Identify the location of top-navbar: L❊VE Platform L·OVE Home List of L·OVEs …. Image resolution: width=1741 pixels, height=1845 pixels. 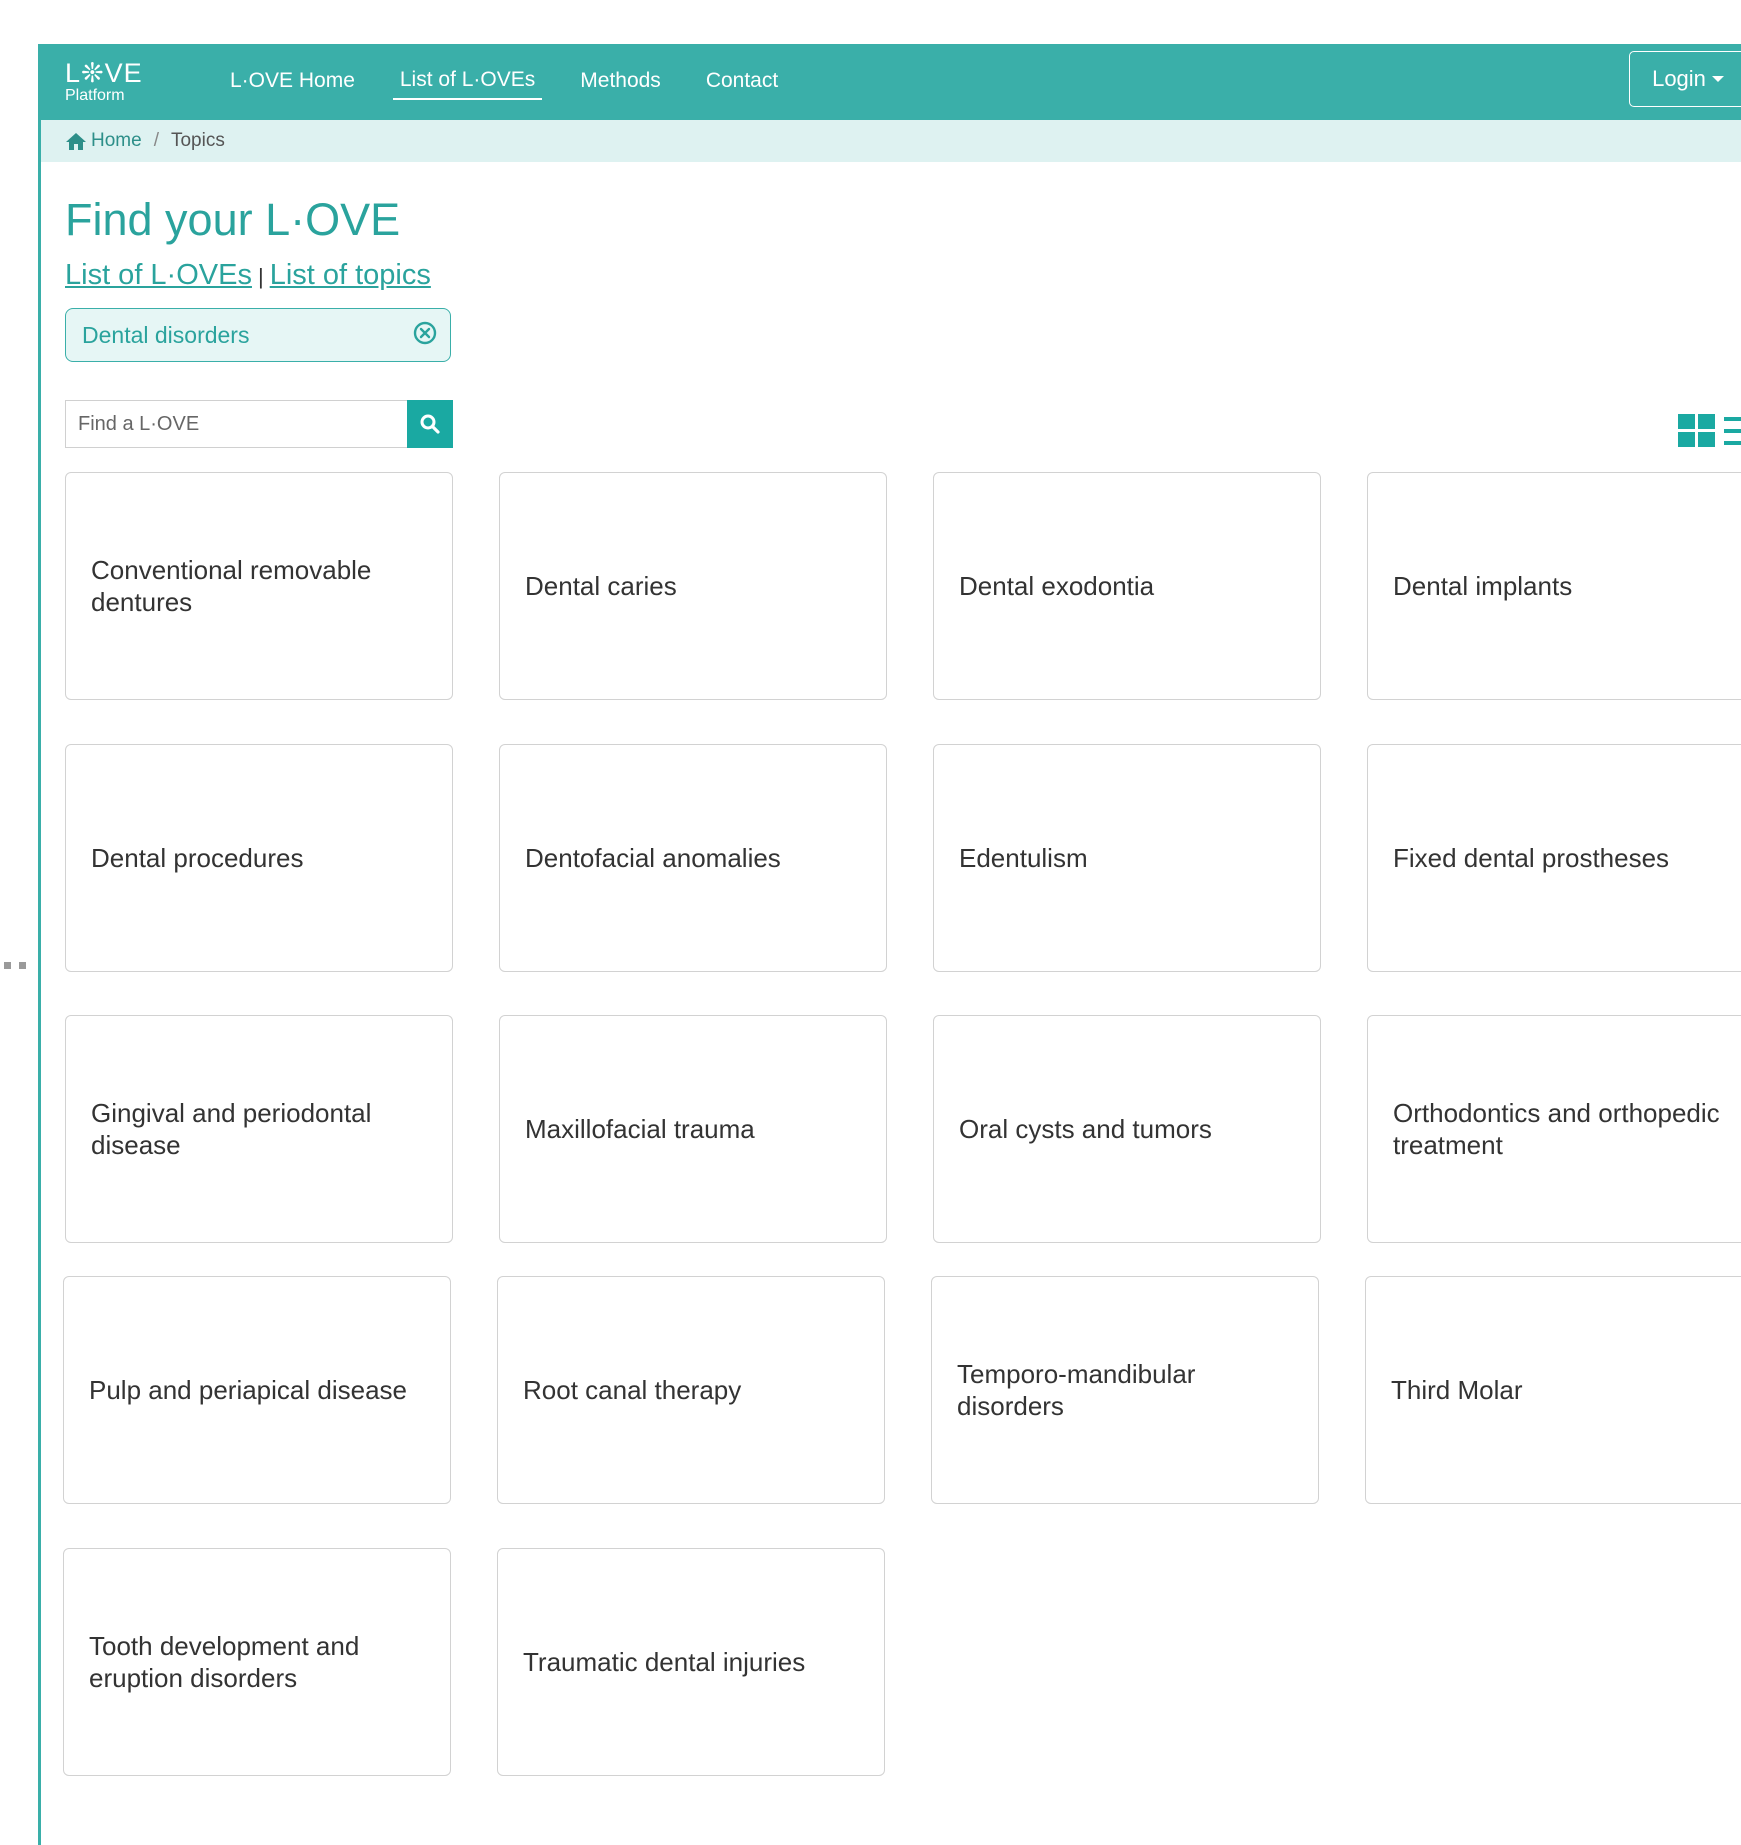
(891, 82).